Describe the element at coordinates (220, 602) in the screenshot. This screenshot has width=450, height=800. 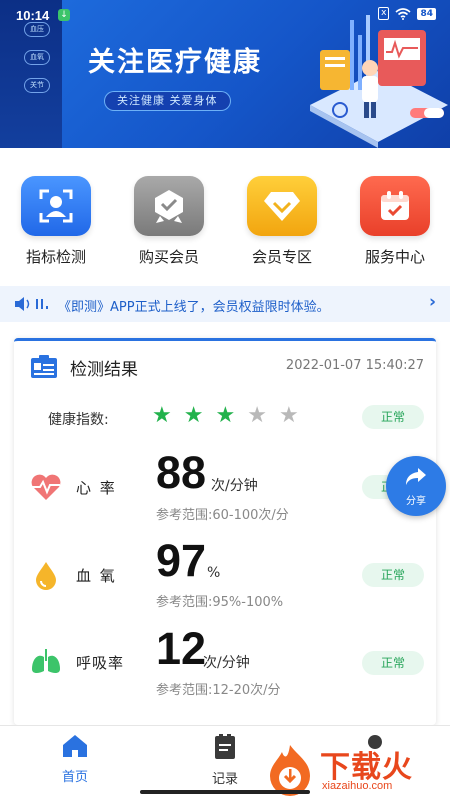
I see `metric-range: 参考范围:95%-100%` at that location.